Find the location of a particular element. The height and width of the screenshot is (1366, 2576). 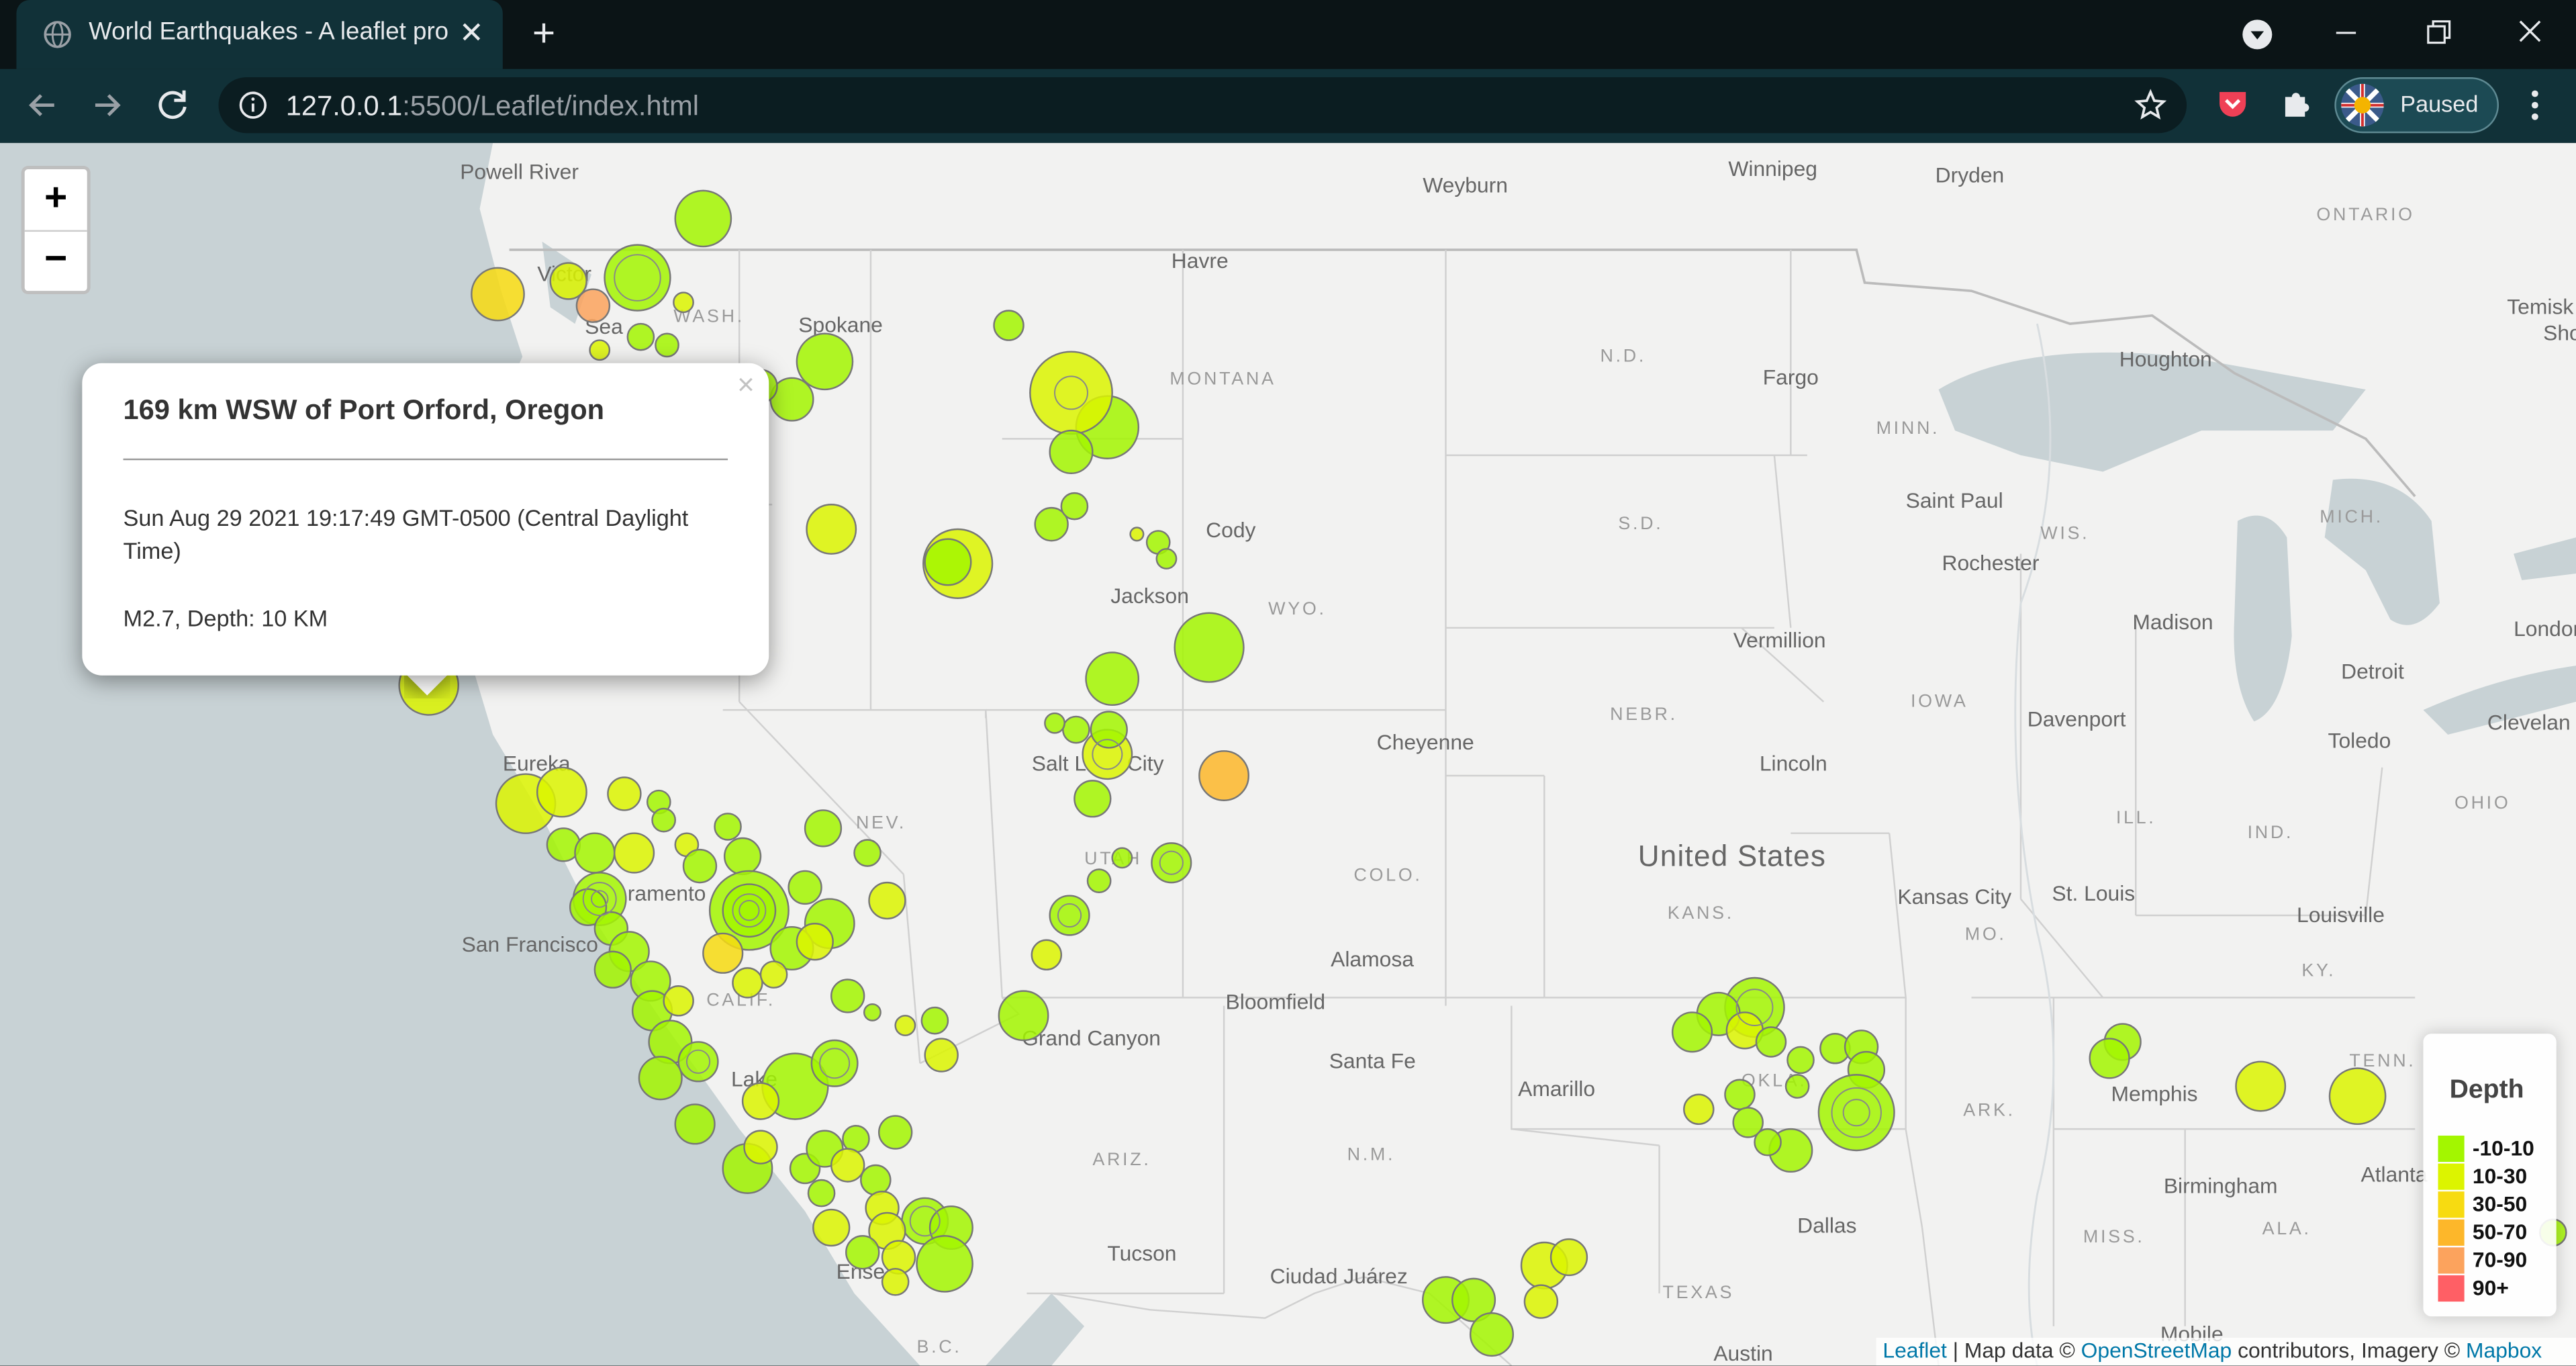

tab-close-icon: ✕ is located at coordinates (471, 33).